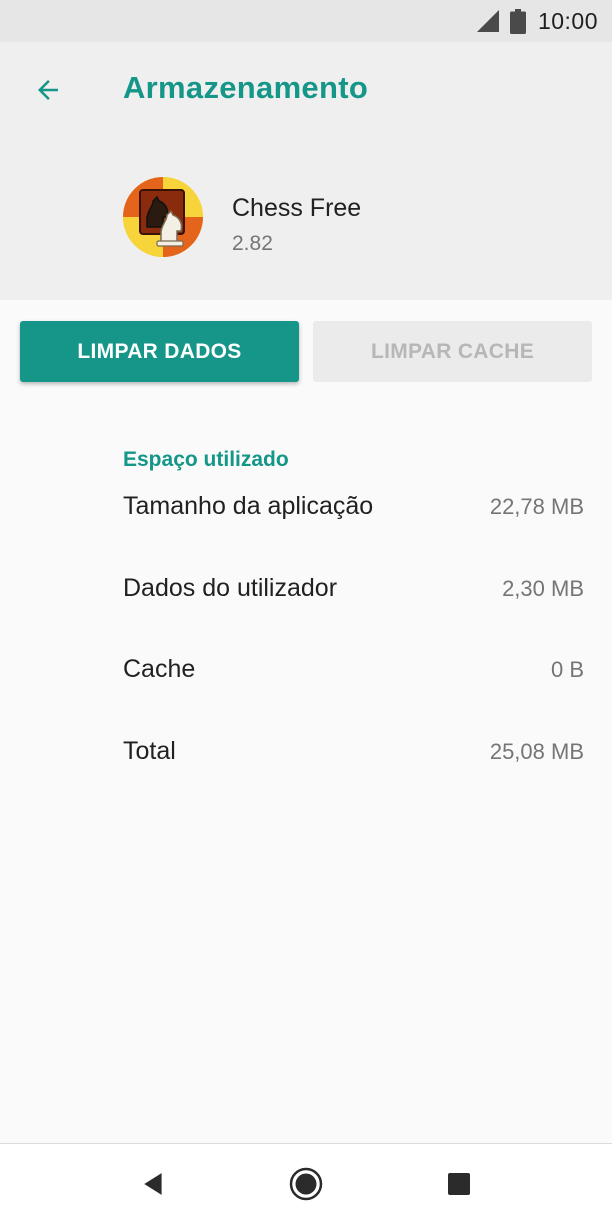 This screenshot has height=1224, width=612. What do you see at coordinates (536, 506) in the screenshot?
I see `row-value: 22,78 MB` at bounding box center [536, 506].